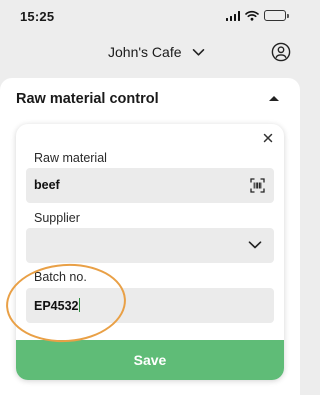  Describe the element at coordinates (232, 15) in the screenshot. I see `signal-icon` at that location.